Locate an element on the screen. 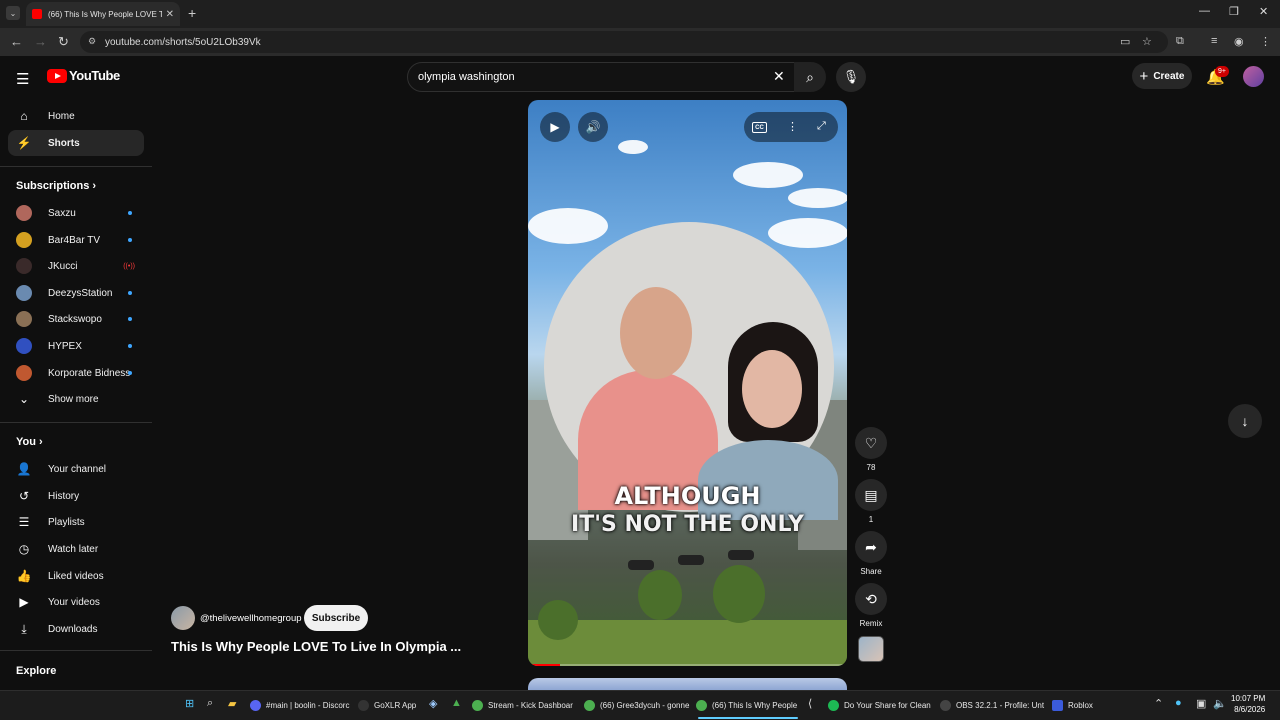 The image size is (1280, 720). sidebar-item-your-channel: 👤 Your channel is located at coordinates (76, 469).